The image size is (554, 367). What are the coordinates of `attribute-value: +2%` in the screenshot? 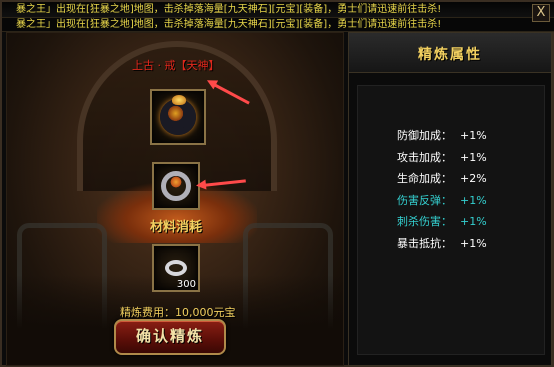 It's located at (473, 179).